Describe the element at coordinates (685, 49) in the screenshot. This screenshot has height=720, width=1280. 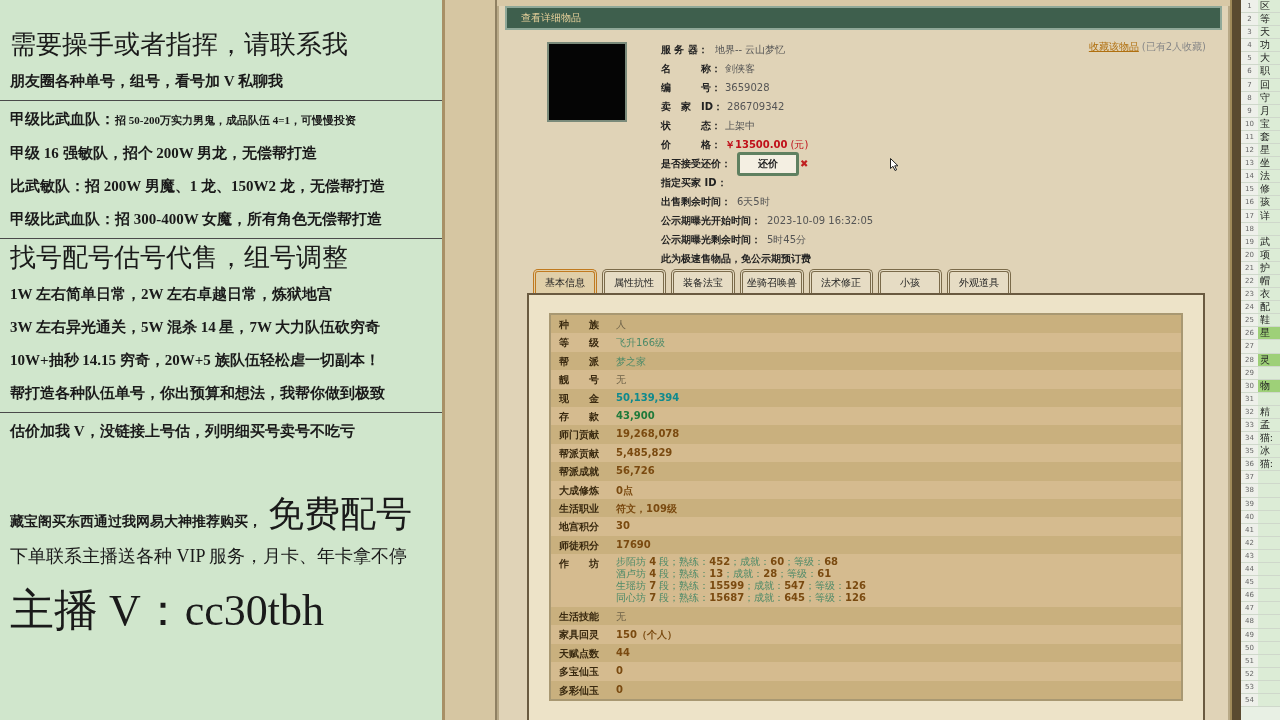
I see `field-label: 服 务 器：` at that location.